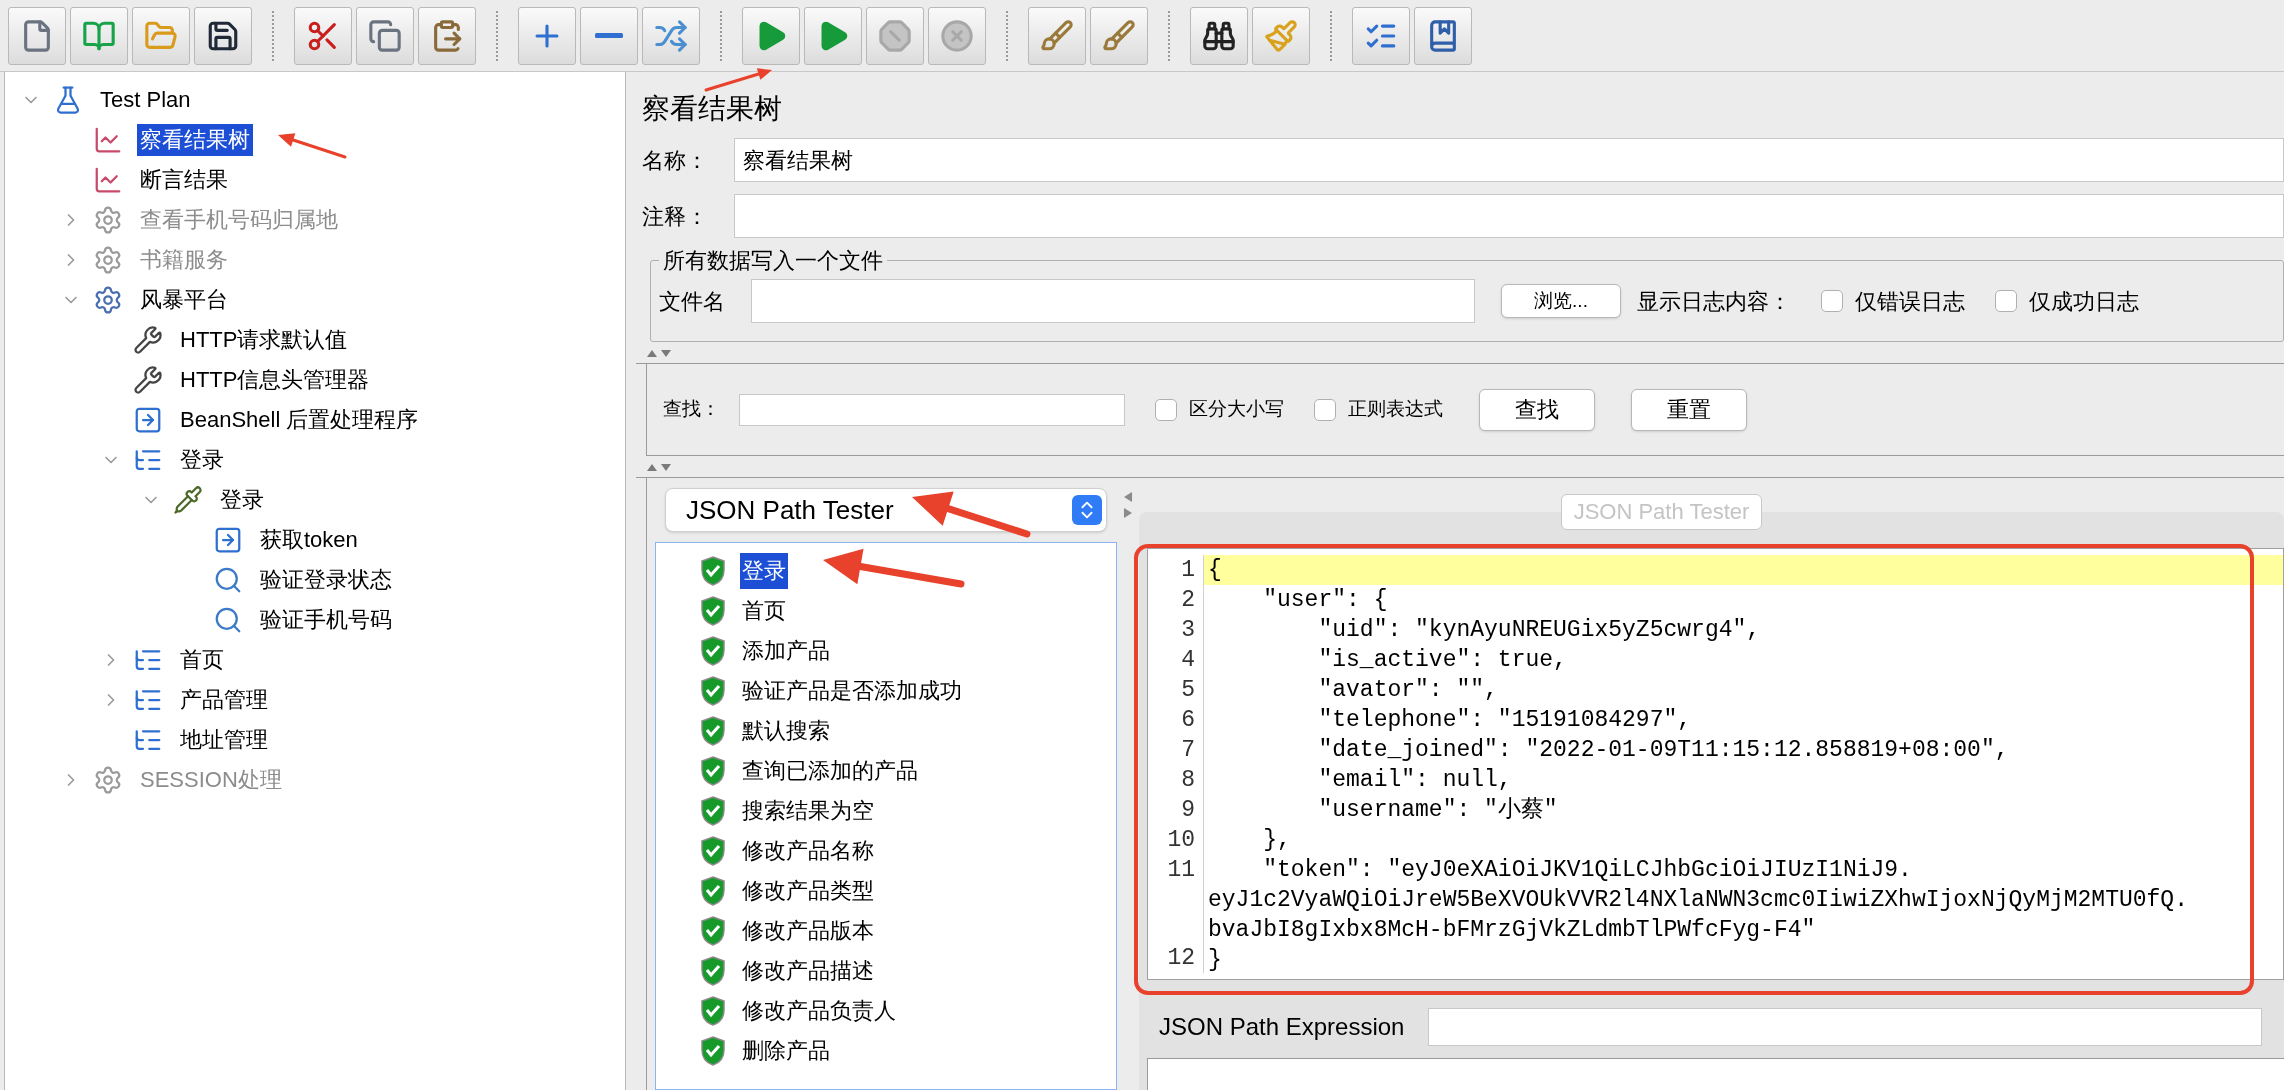 The width and height of the screenshot is (2284, 1090). What do you see at coordinates (764, 571) in the screenshot?
I see `result-item: 登录` at bounding box center [764, 571].